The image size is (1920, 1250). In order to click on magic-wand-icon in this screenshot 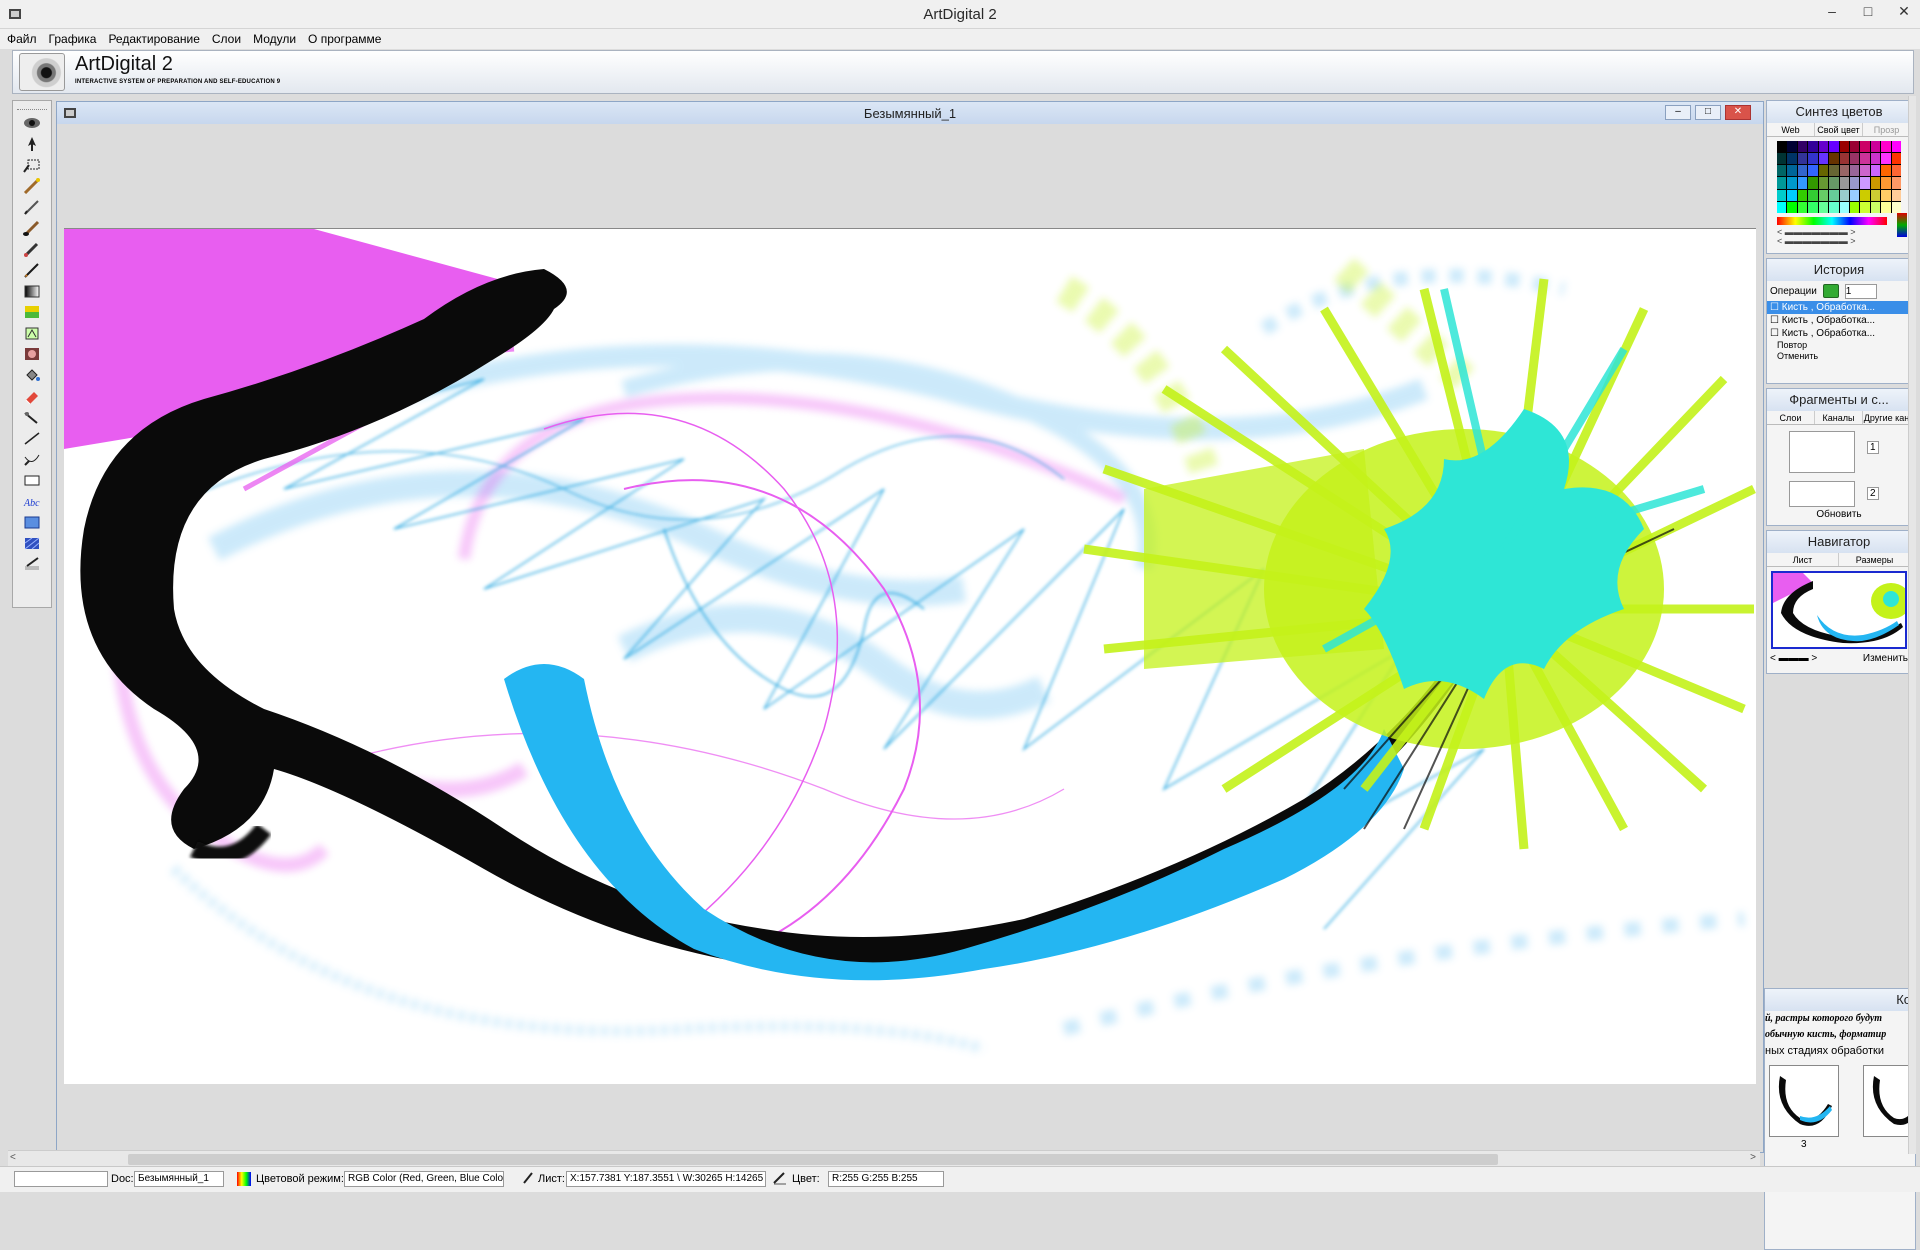, I will do `click(32, 185)`.